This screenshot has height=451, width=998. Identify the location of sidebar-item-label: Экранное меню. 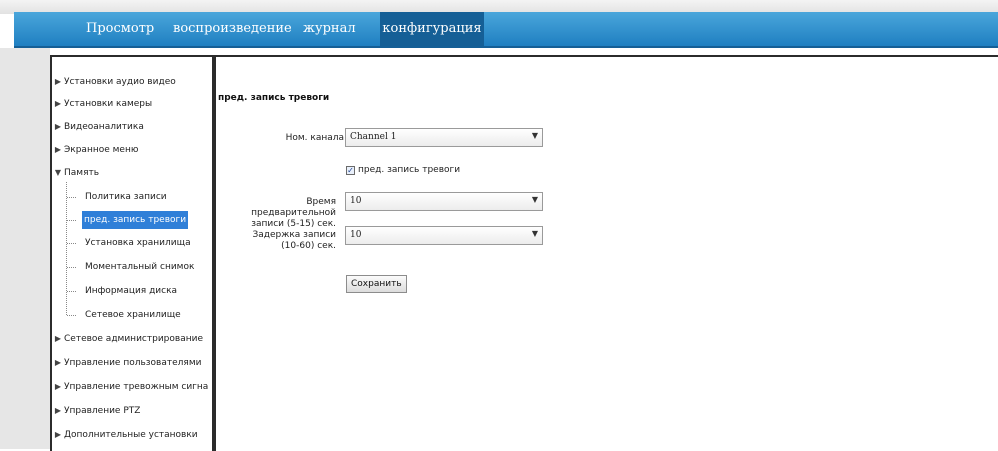
(101, 150).